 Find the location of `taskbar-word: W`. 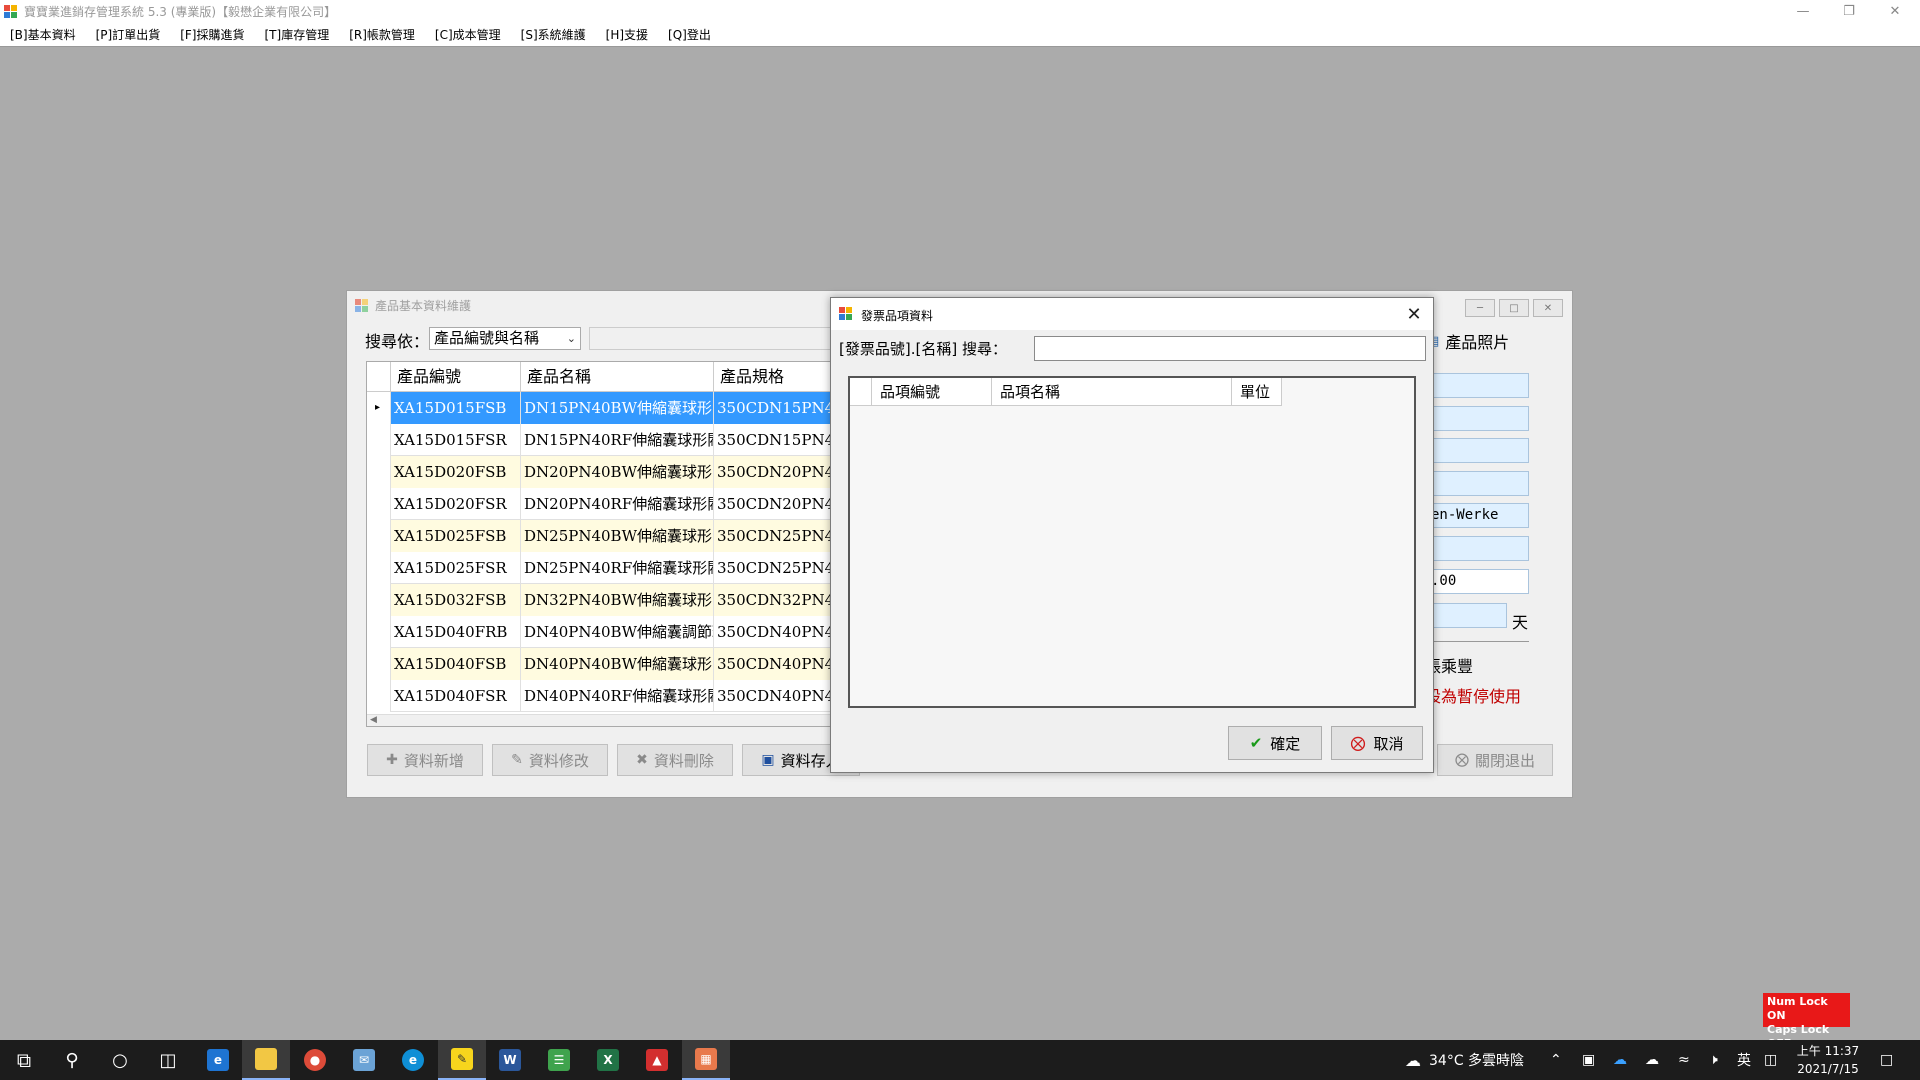

taskbar-word: W is located at coordinates (510, 1060).